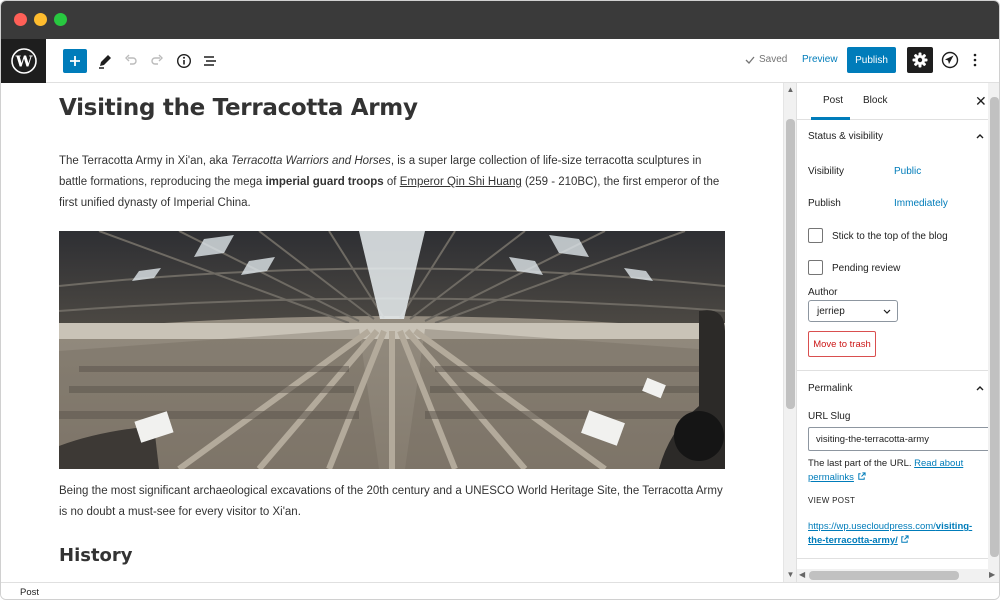  What do you see at coordinates (992, 574) in the screenshot?
I see `scroll-right-arrow-icon: ▶` at bounding box center [992, 574].